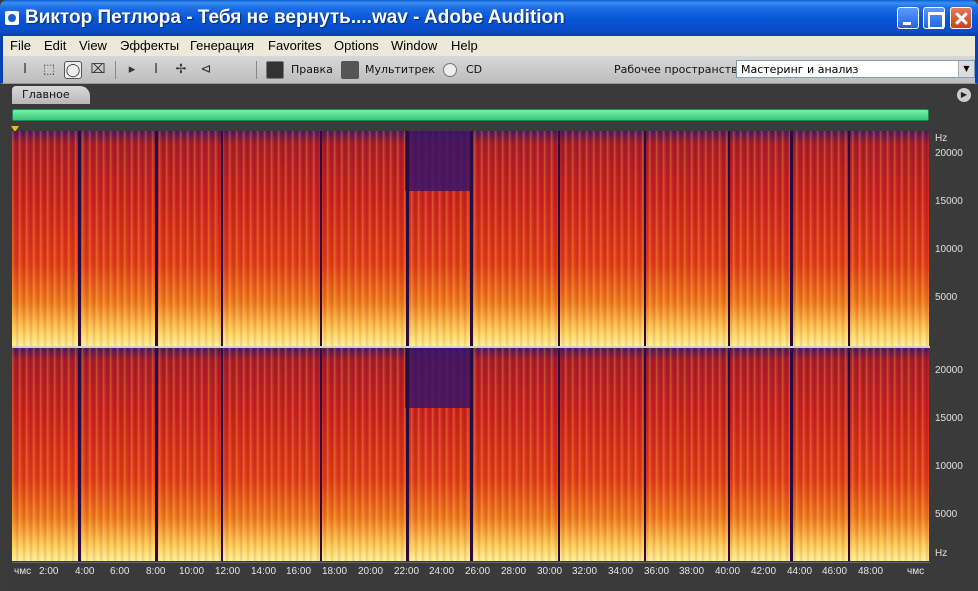  What do you see at coordinates (335, 571) in the screenshot?
I see `time-label: 18:00` at bounding box center [335, 571].